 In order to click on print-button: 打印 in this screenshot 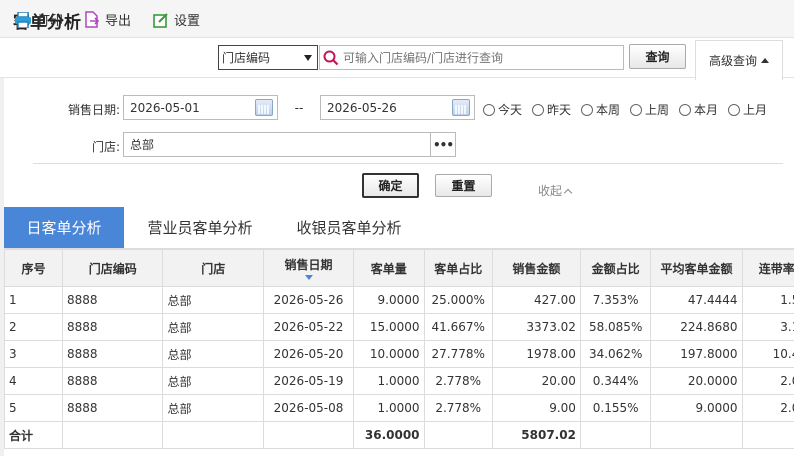, I will do `click(38, 19)`.